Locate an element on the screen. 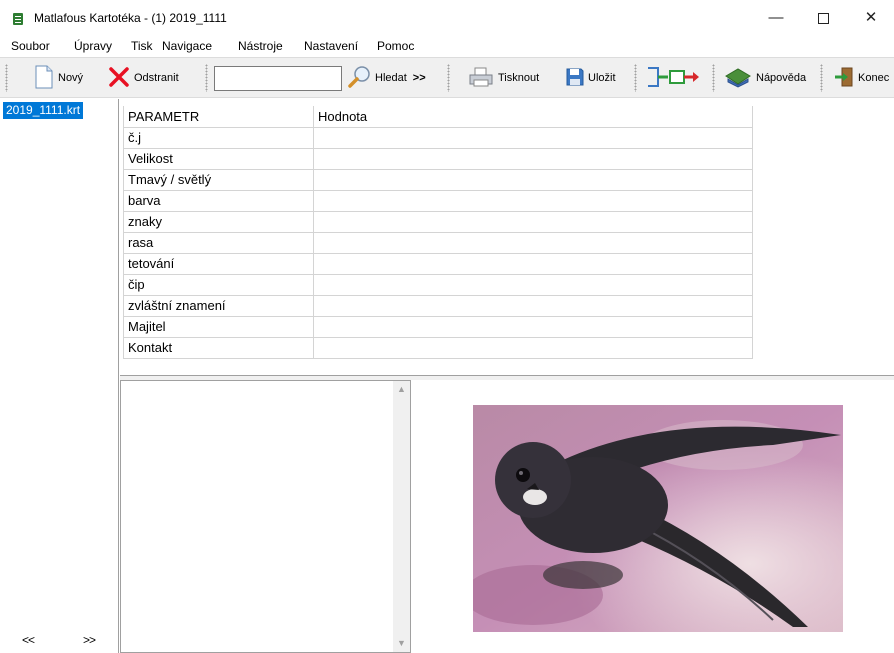 Image resolution: width=894 pixels, height=653 pixels. table-row: zvláštní znamení is located at coordinates (438, 305).